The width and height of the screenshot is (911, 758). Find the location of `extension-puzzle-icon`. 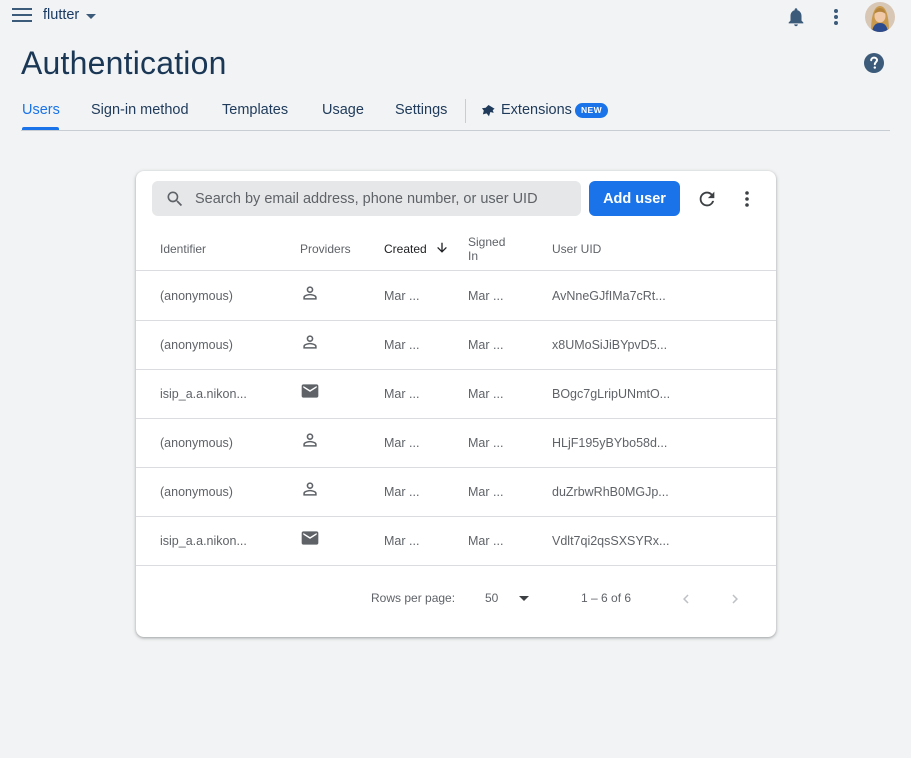

extension-puzzle-icon is located at coordinates (488, 110).